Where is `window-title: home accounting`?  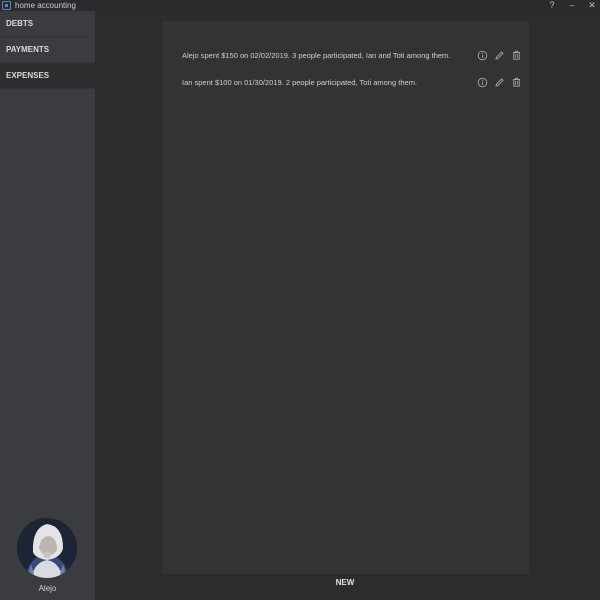
window-title: home accounting is located at coordinates (45, 5).